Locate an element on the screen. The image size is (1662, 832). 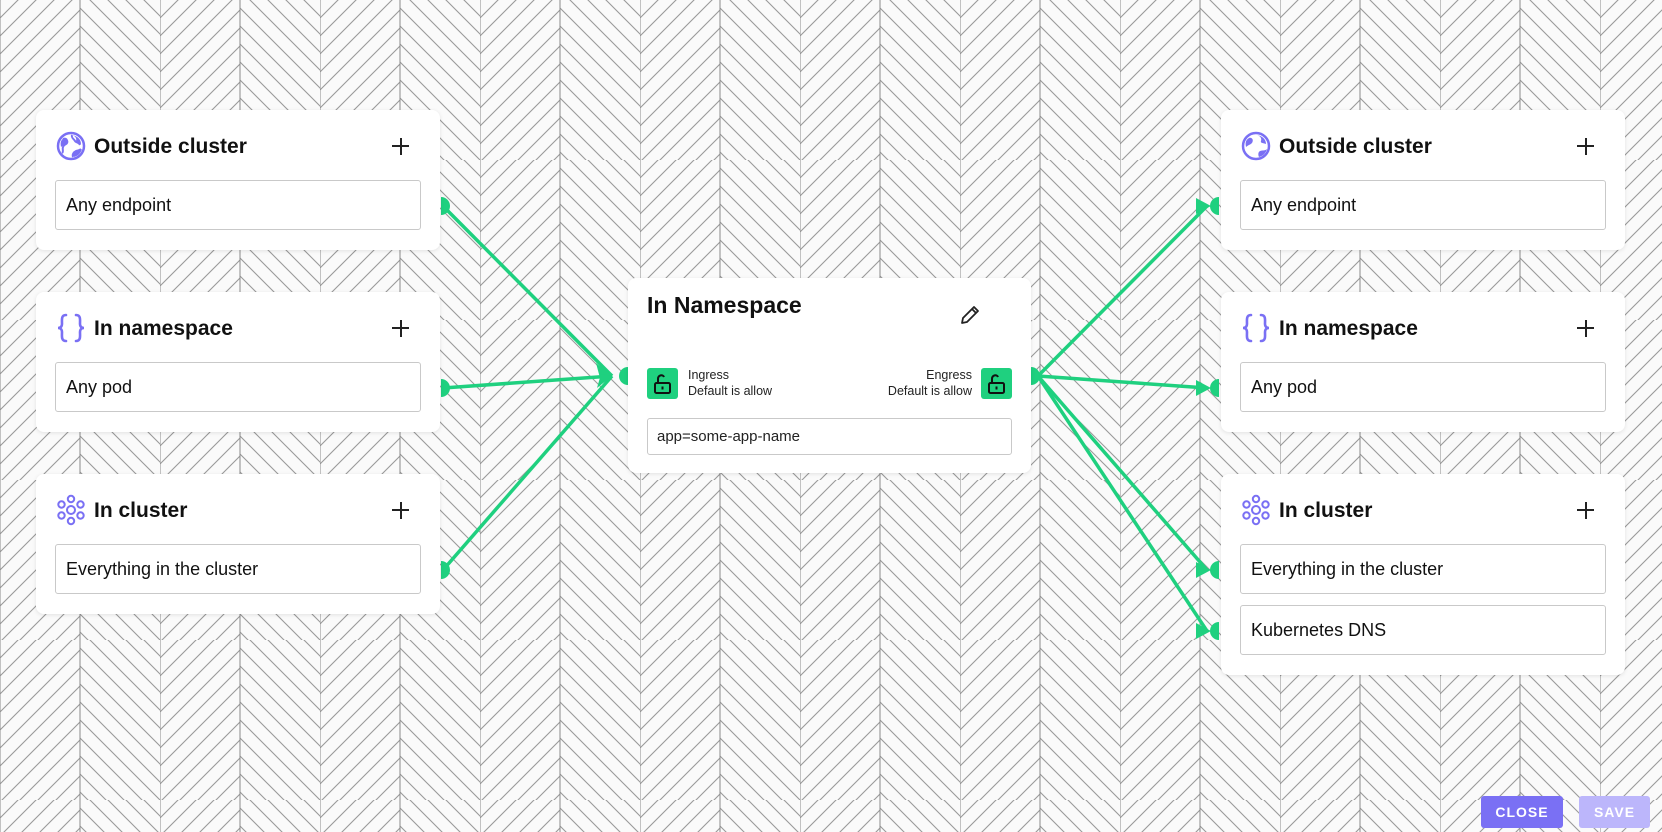
close-button: CLOSE is located at coordinates (1522, 812).